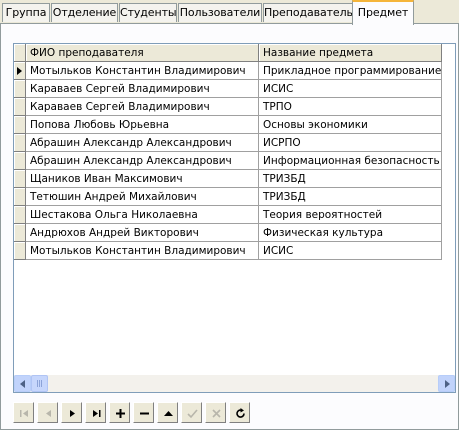 The width and height of the screenshot is (459, 430). Describe the element at coordinates (142, 53) in the screenshot. I see `column-header-teacher: ФИО преподавателя` at that location.